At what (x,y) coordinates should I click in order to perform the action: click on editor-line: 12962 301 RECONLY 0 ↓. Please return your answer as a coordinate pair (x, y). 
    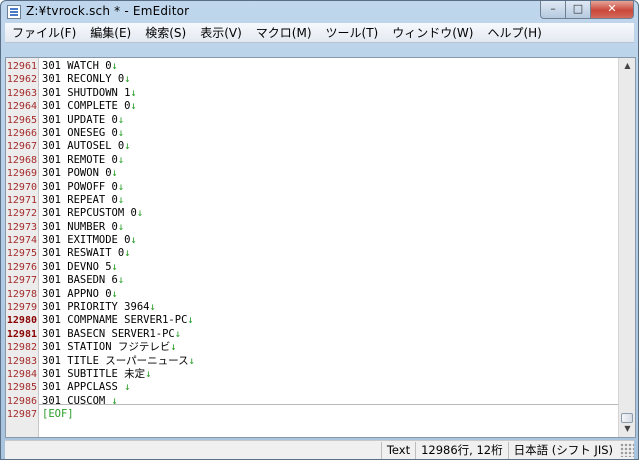
    Looking at the image, I should click on (313, 79).